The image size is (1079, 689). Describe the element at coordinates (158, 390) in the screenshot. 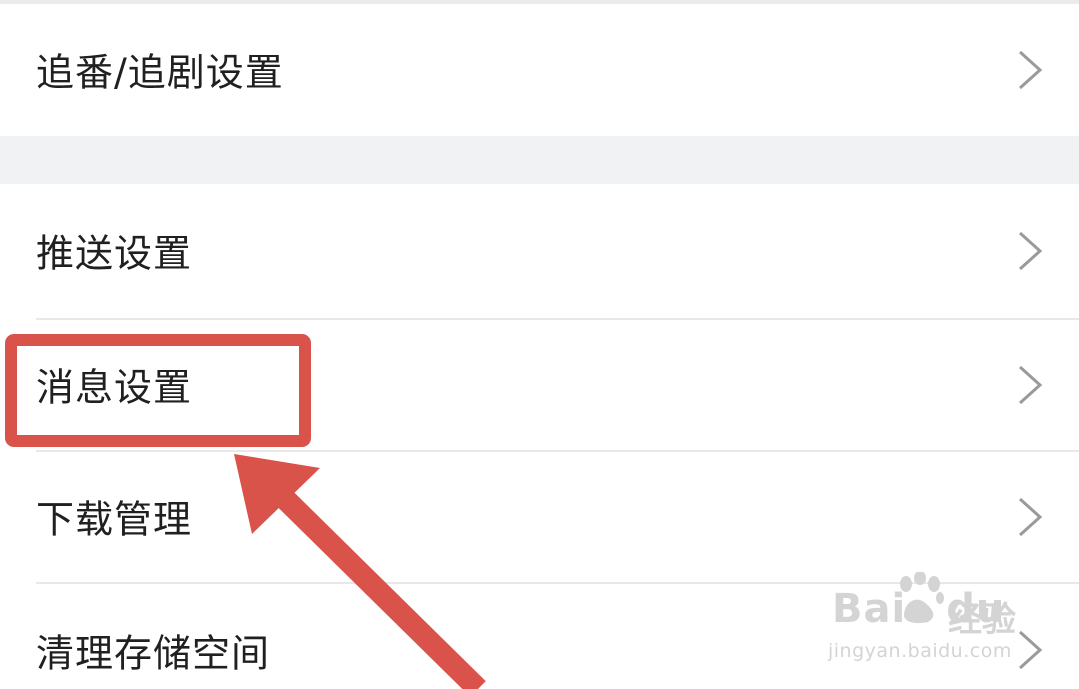

I see `highlight-box` at that location.